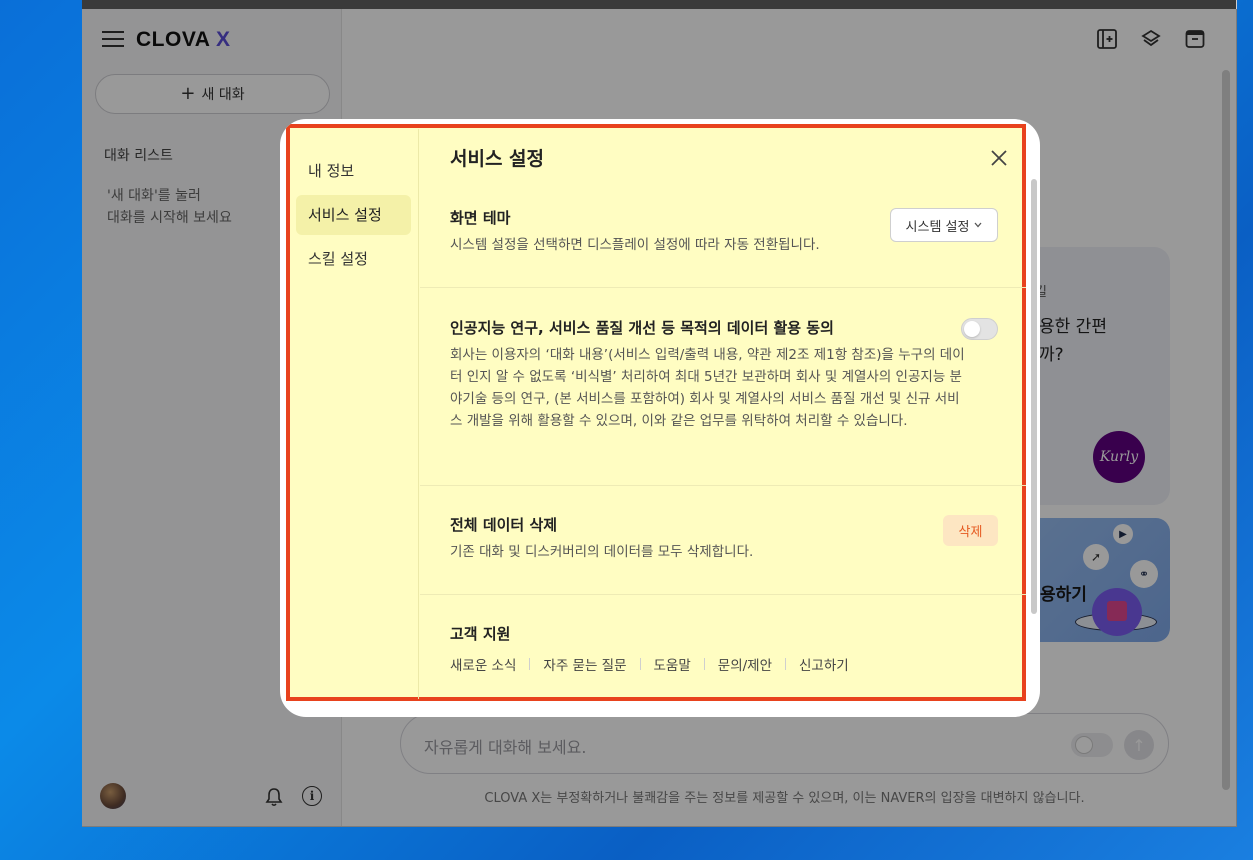 This screenshot has width=1253, height=860. I want to click on link-faq: 자주 묻는 질문, so click(584, 664).